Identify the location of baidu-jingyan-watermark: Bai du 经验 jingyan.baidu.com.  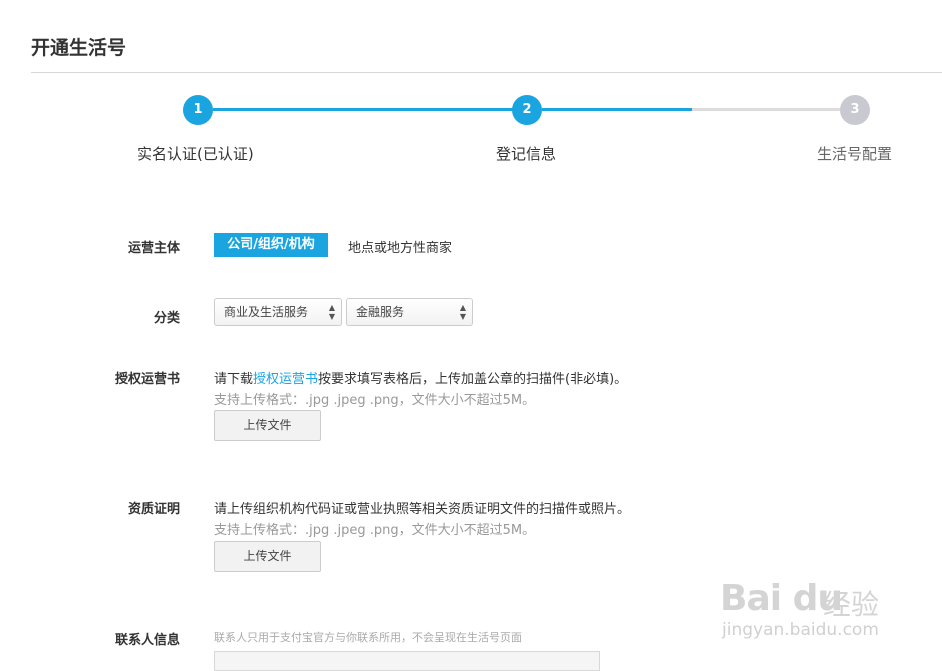
(820, 605).